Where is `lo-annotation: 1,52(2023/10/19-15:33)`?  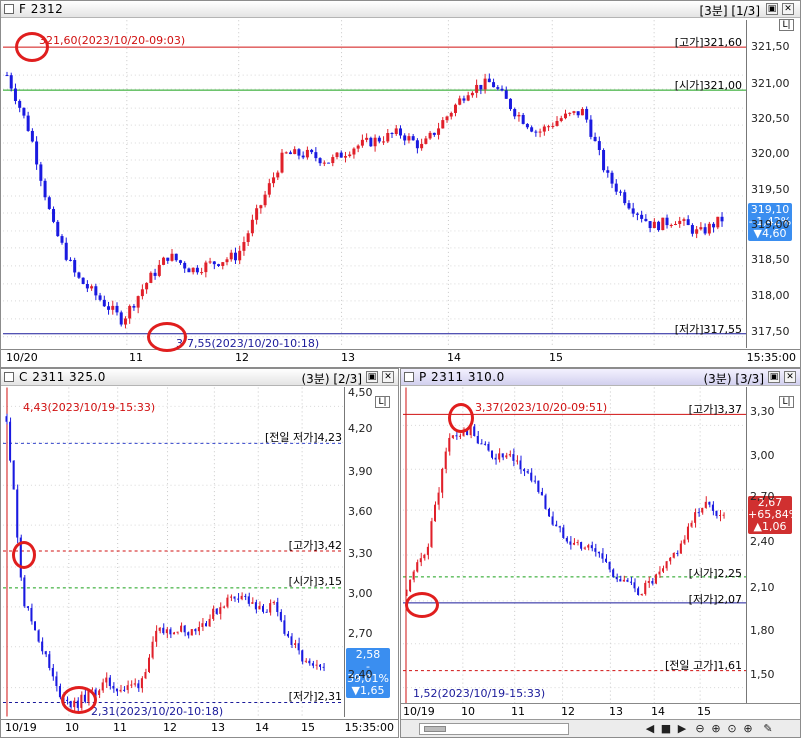 lo-annotation: 1,52(2023/10/19-15:33) is located at coordinates (479, 693).